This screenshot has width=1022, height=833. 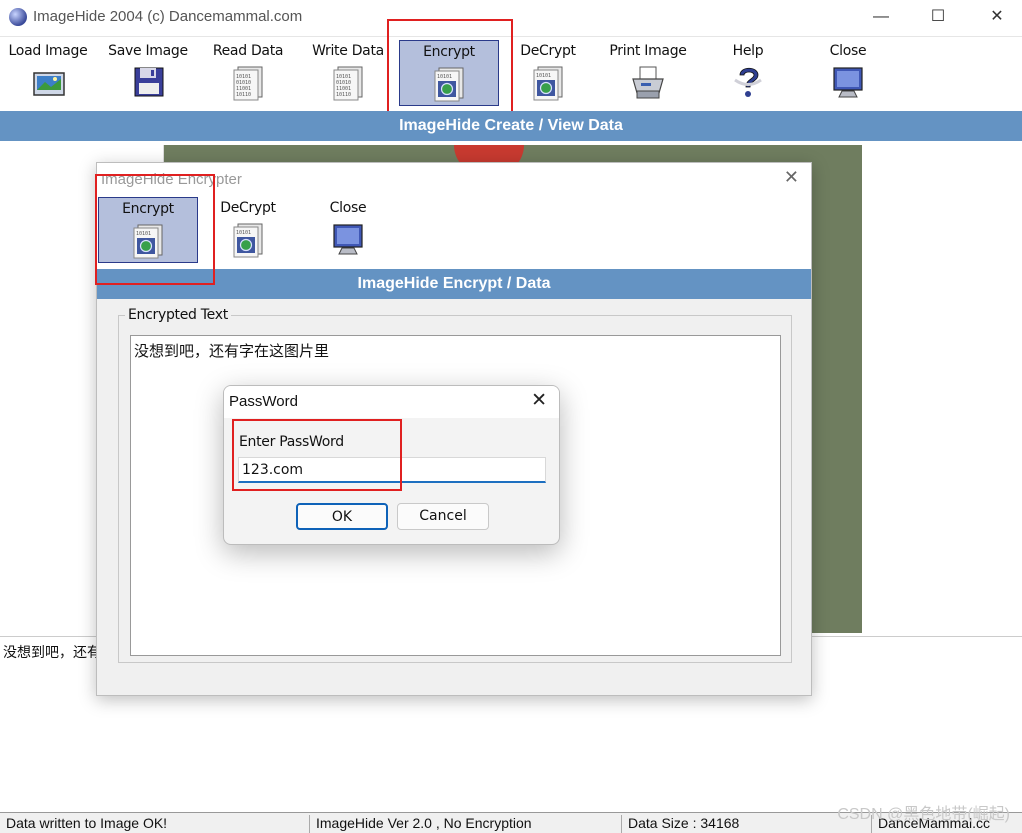 I want to click on close-app-button: Close, so click(x=848, y=73).